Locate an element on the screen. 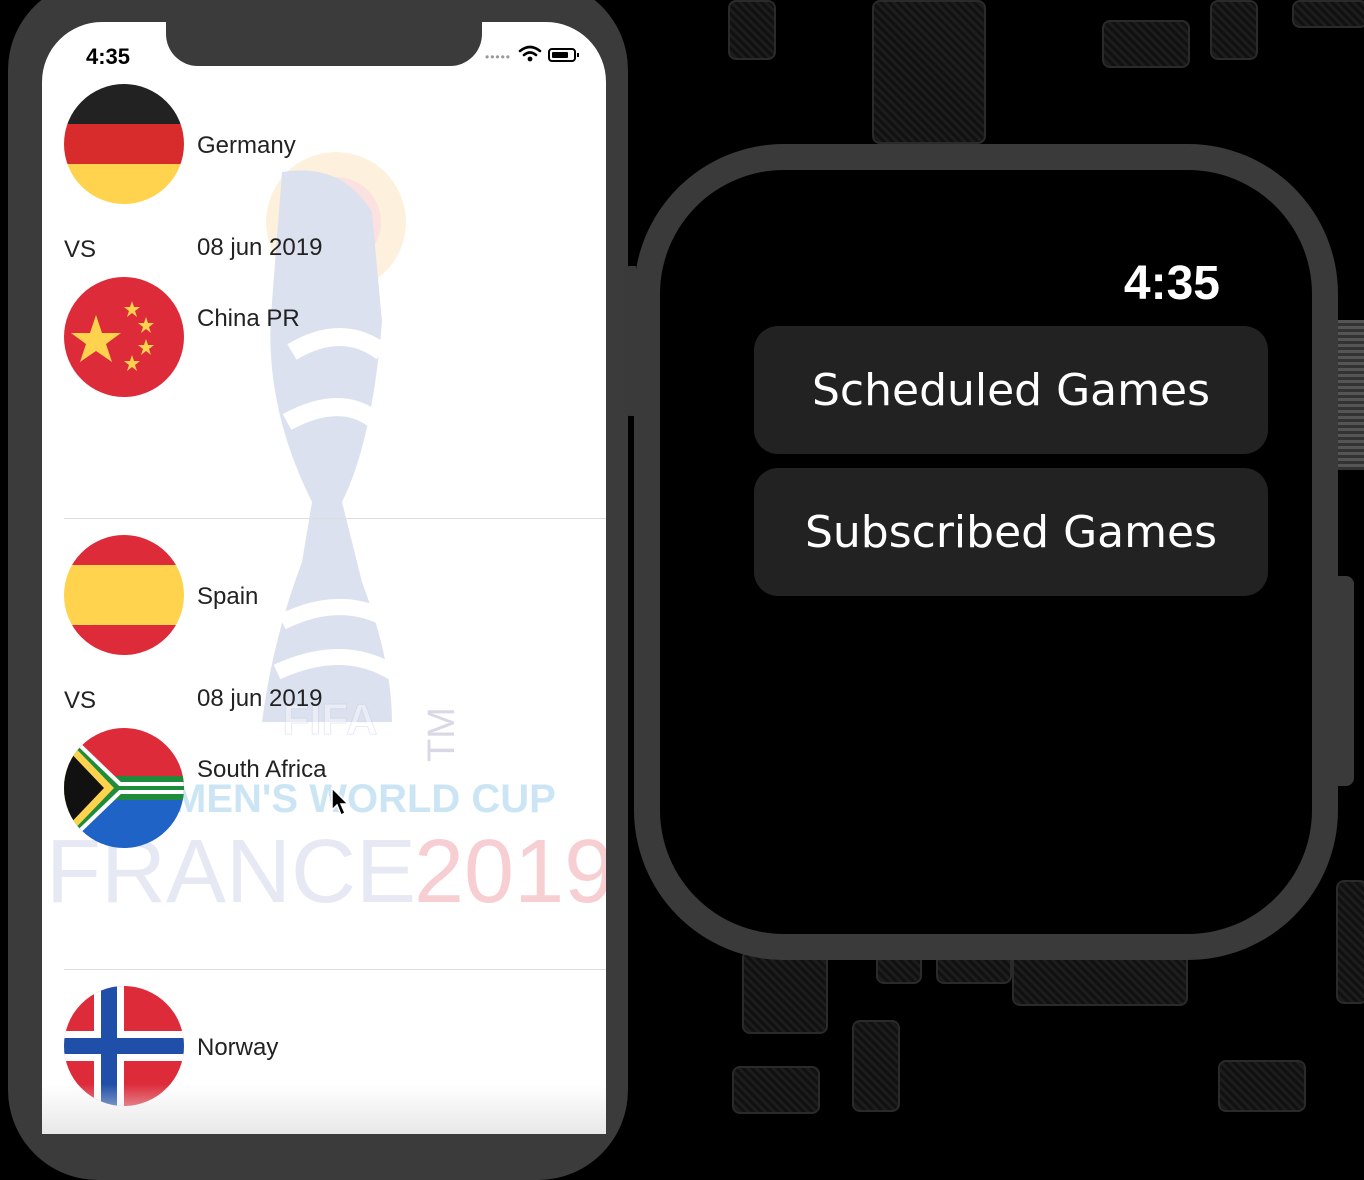 The height and width of the screenshot is (1180, 1364). team1-label: Germany is located at coordinates (246, 145).